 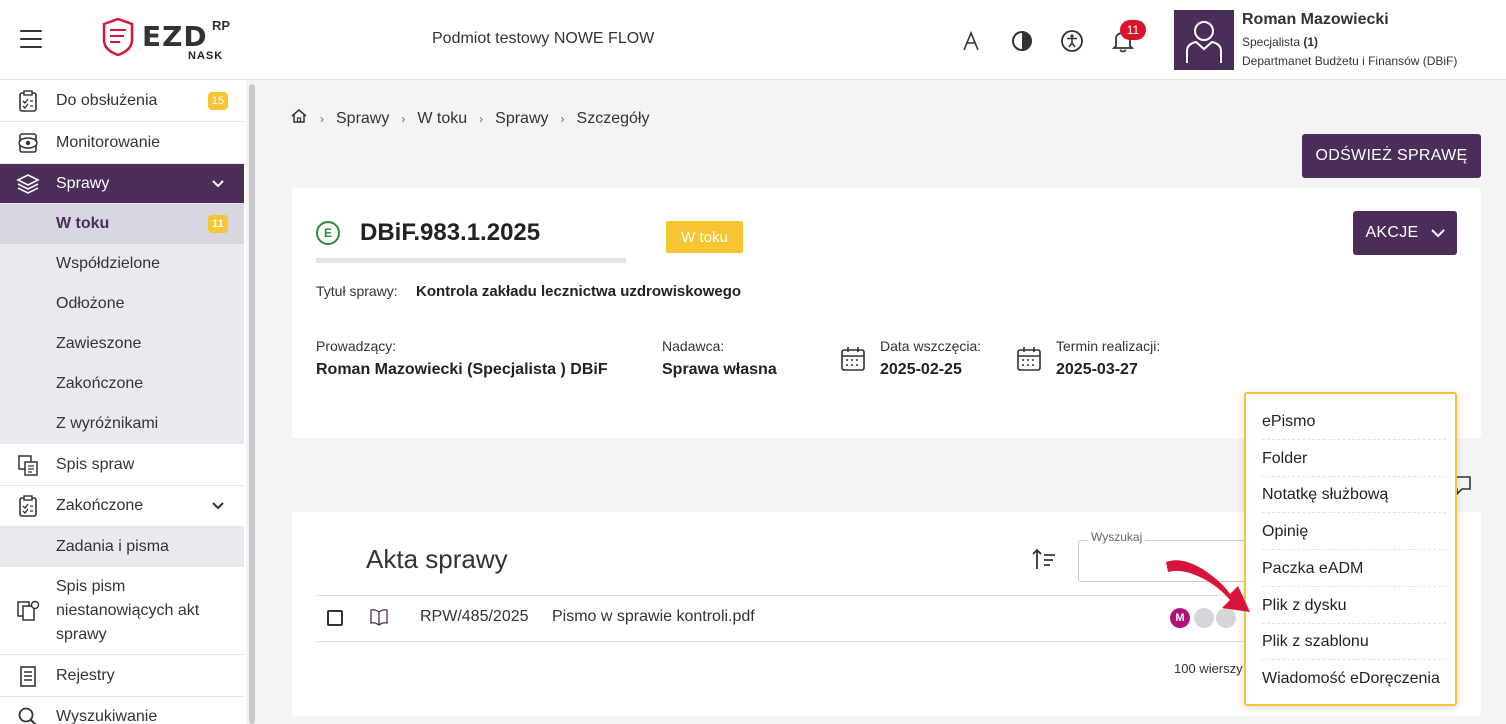 What do you see at coordinates (357, 291) in the screenshot?
I see `case-title-label: Tytuł sprawy:` at bounding box center [357, 291].